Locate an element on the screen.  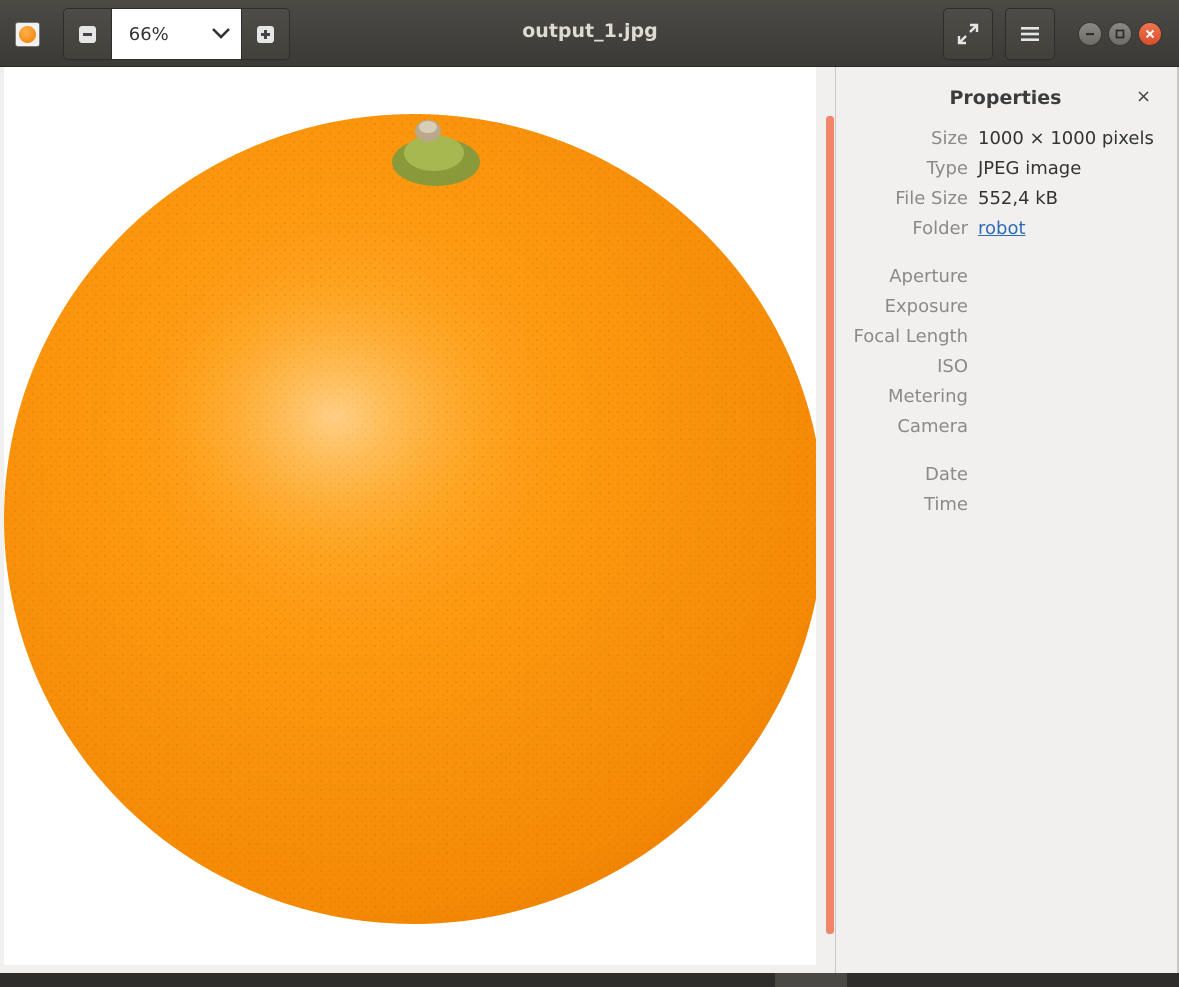
maximize-button is located at coordinates (1120, 34).